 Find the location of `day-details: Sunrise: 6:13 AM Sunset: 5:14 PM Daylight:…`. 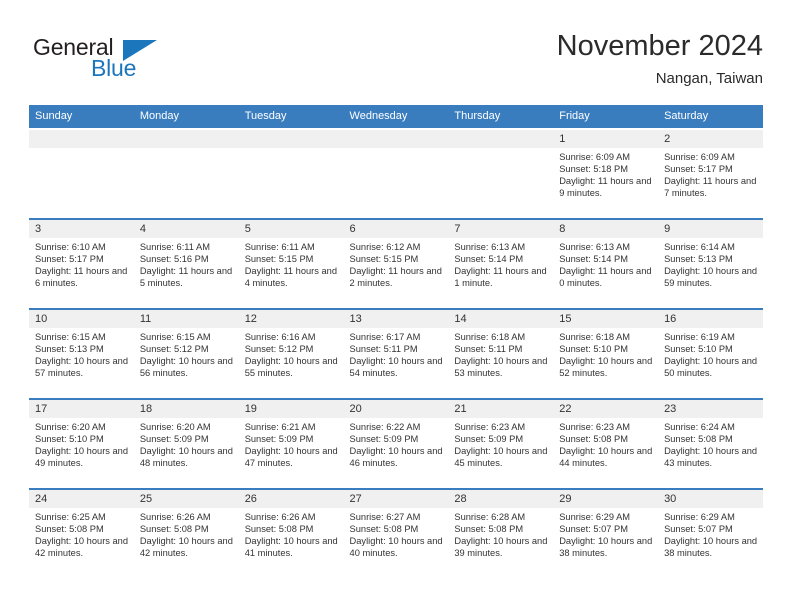

day-details: Sunrise: 6:13 AM Sunset: 5:14 PM Daylight:… is located at coordinates (605, 263).